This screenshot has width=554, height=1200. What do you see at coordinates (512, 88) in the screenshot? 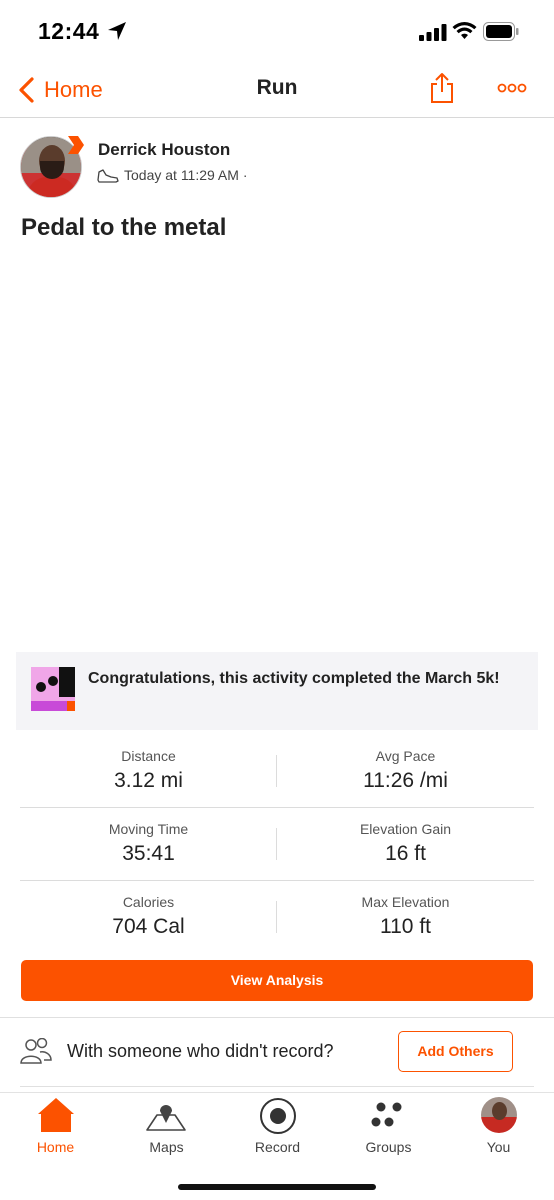
I see `more-options-icon` at bounding box center [512, 88].